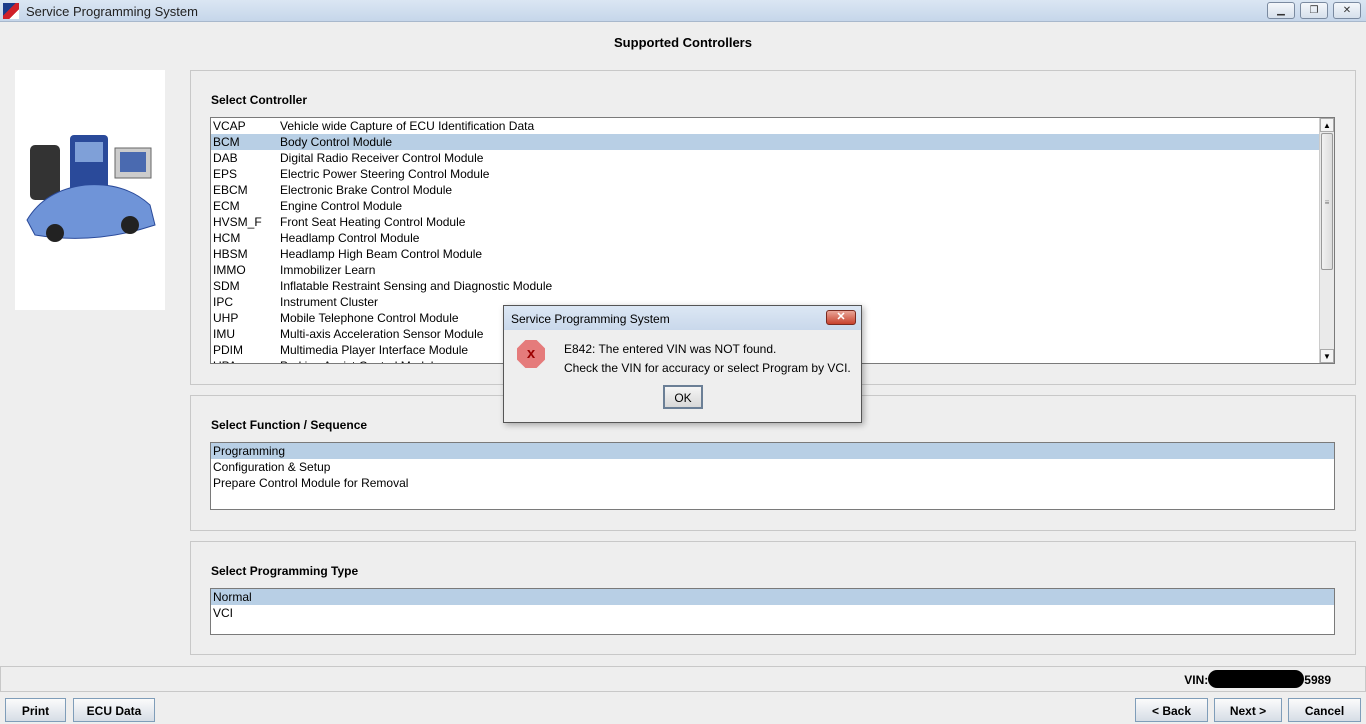 The image size is (1366, 724). What do you see at coordinates (285, 571) in the screenshot?
I see `select-programming-type-label: Select Programming Type` at bounding box center [285, 571].